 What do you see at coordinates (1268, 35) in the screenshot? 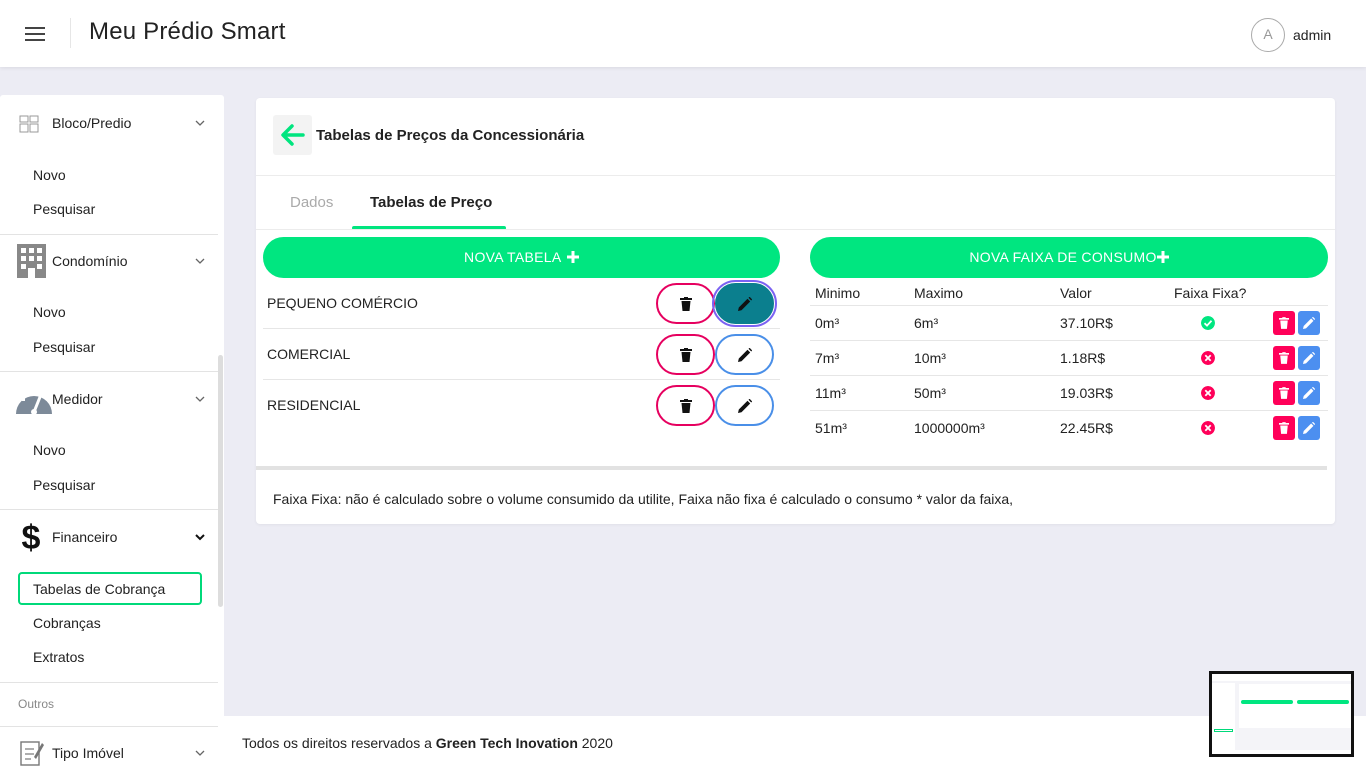
I see `avatar: A` at bounding box center [1268, 35].